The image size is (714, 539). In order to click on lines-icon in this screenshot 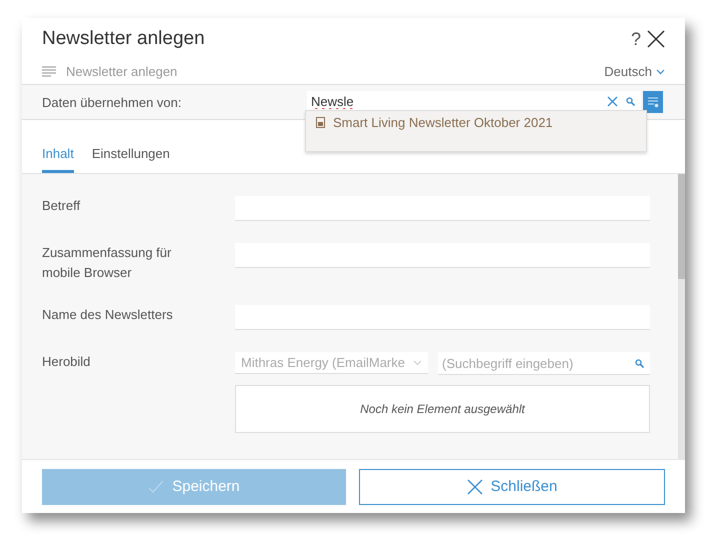, I will do `click(49, 71)`.